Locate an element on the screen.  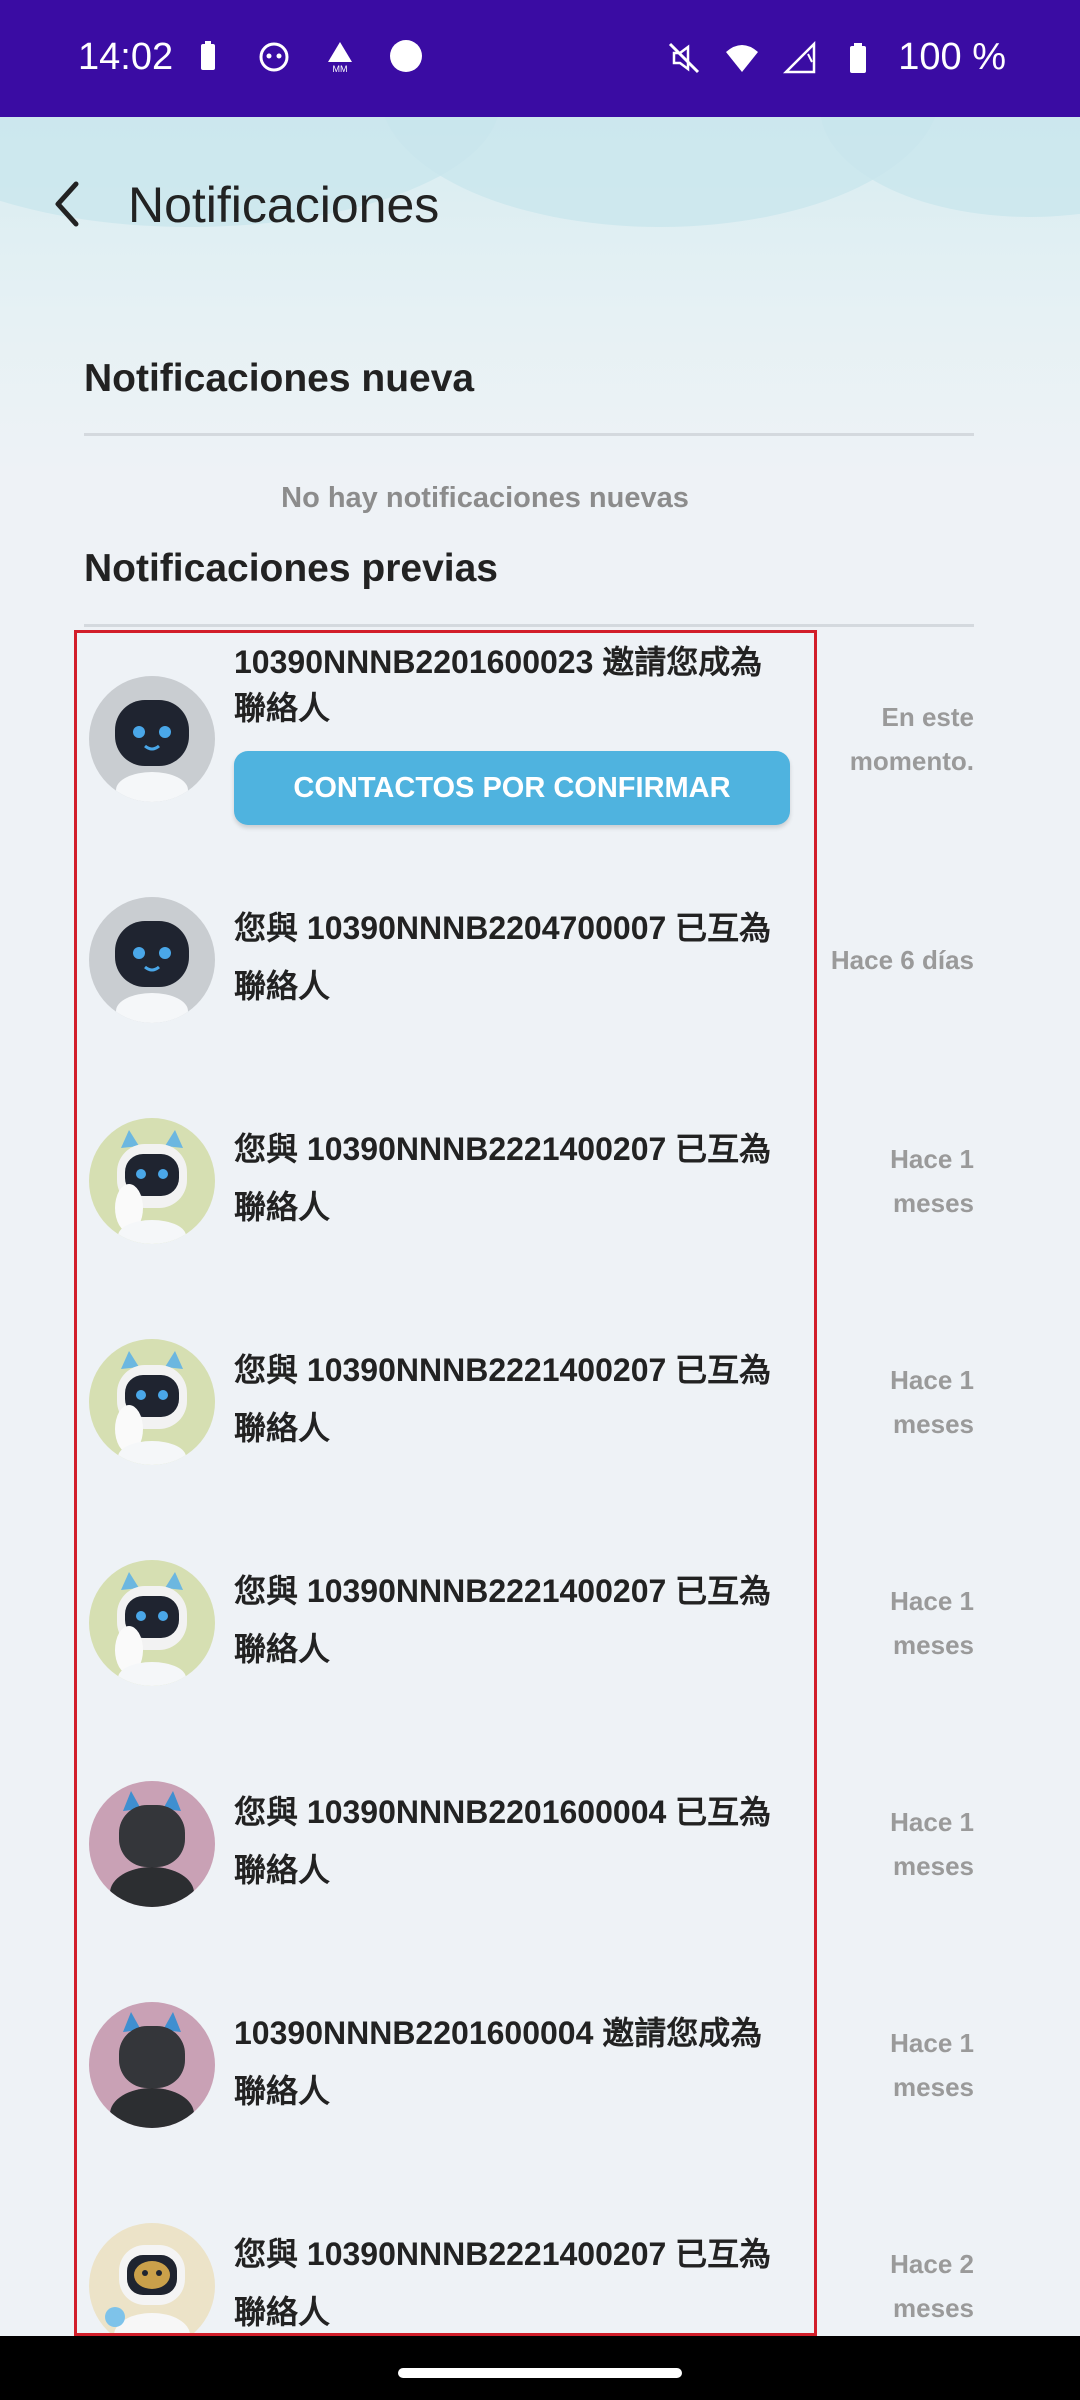
wifi-icon is located at coordinates (742, 58).